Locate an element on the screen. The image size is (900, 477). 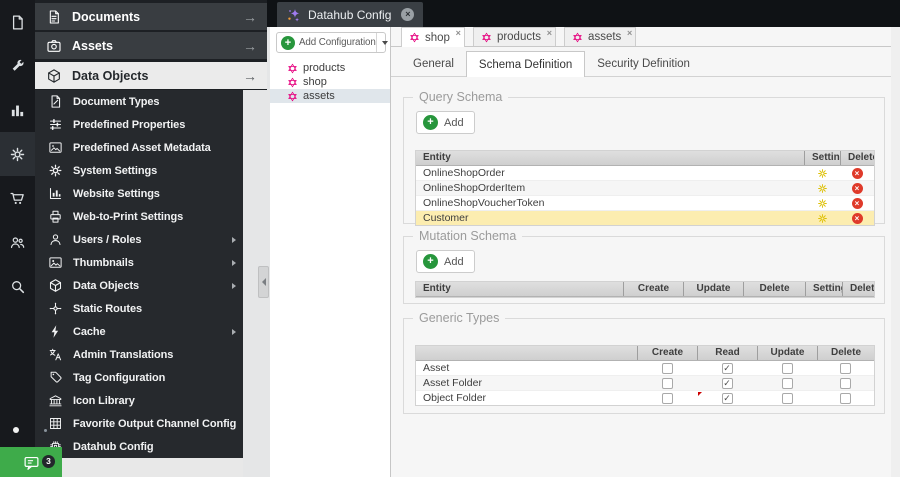
generic-row-asset: Asset ✓ is located at coordinates (645, 368).